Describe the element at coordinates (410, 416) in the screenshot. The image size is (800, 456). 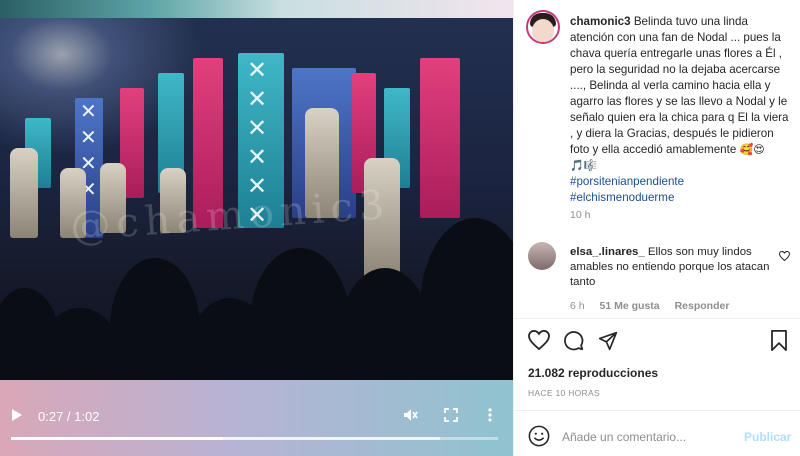
I see `mute-icon` at that location.